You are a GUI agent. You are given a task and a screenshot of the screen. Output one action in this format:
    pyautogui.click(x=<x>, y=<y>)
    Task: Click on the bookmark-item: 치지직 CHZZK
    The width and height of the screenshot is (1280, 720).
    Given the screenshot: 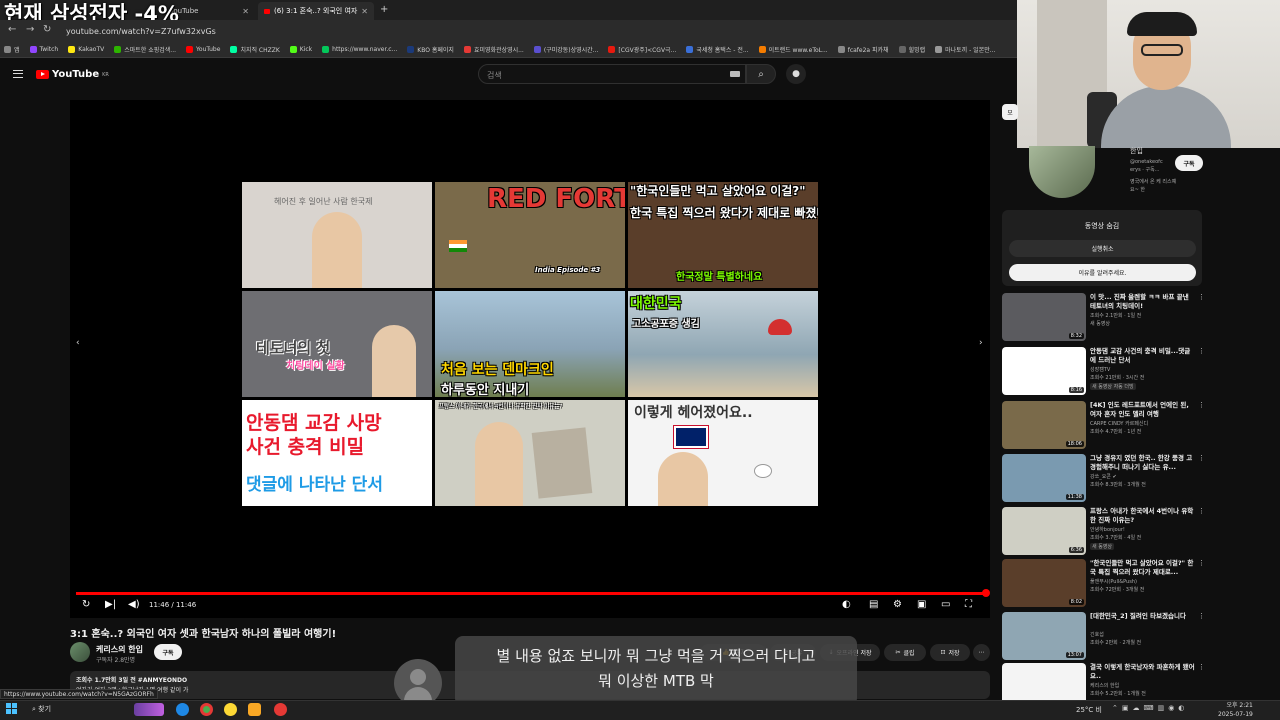 What is the action you would take?
    pyautogui.click(x=255, y=49)
    